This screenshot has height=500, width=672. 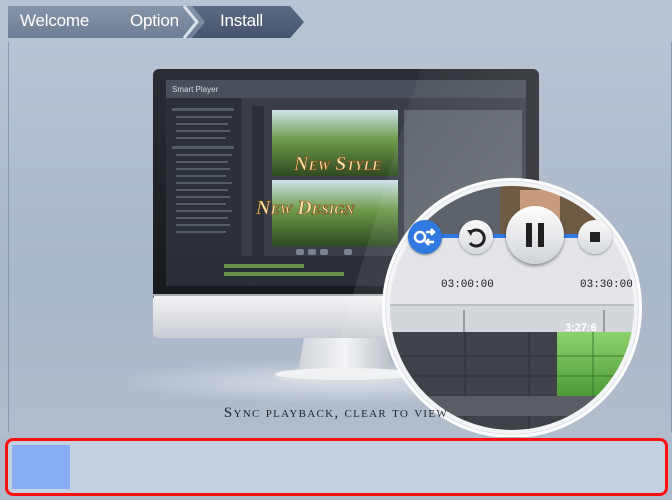 I want to click on stop-button, so click(x=595, y=237).